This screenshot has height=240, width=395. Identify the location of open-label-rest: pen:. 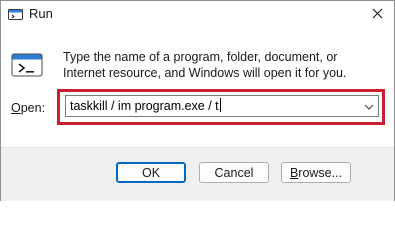
(33, 108).